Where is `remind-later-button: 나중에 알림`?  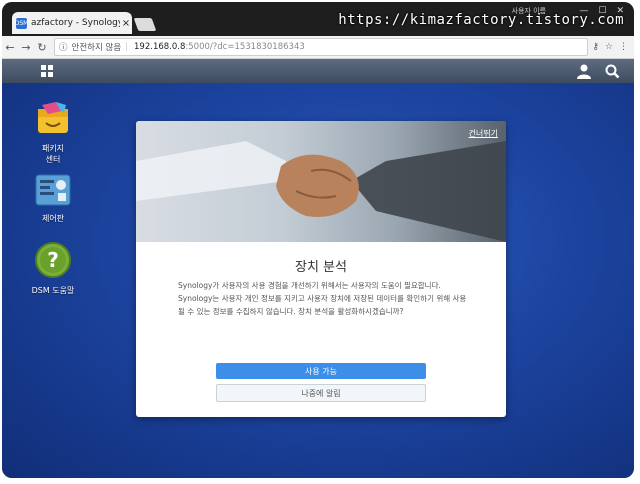 remind-later-button: 나중에 알림 is located at coordinates (321, 393).